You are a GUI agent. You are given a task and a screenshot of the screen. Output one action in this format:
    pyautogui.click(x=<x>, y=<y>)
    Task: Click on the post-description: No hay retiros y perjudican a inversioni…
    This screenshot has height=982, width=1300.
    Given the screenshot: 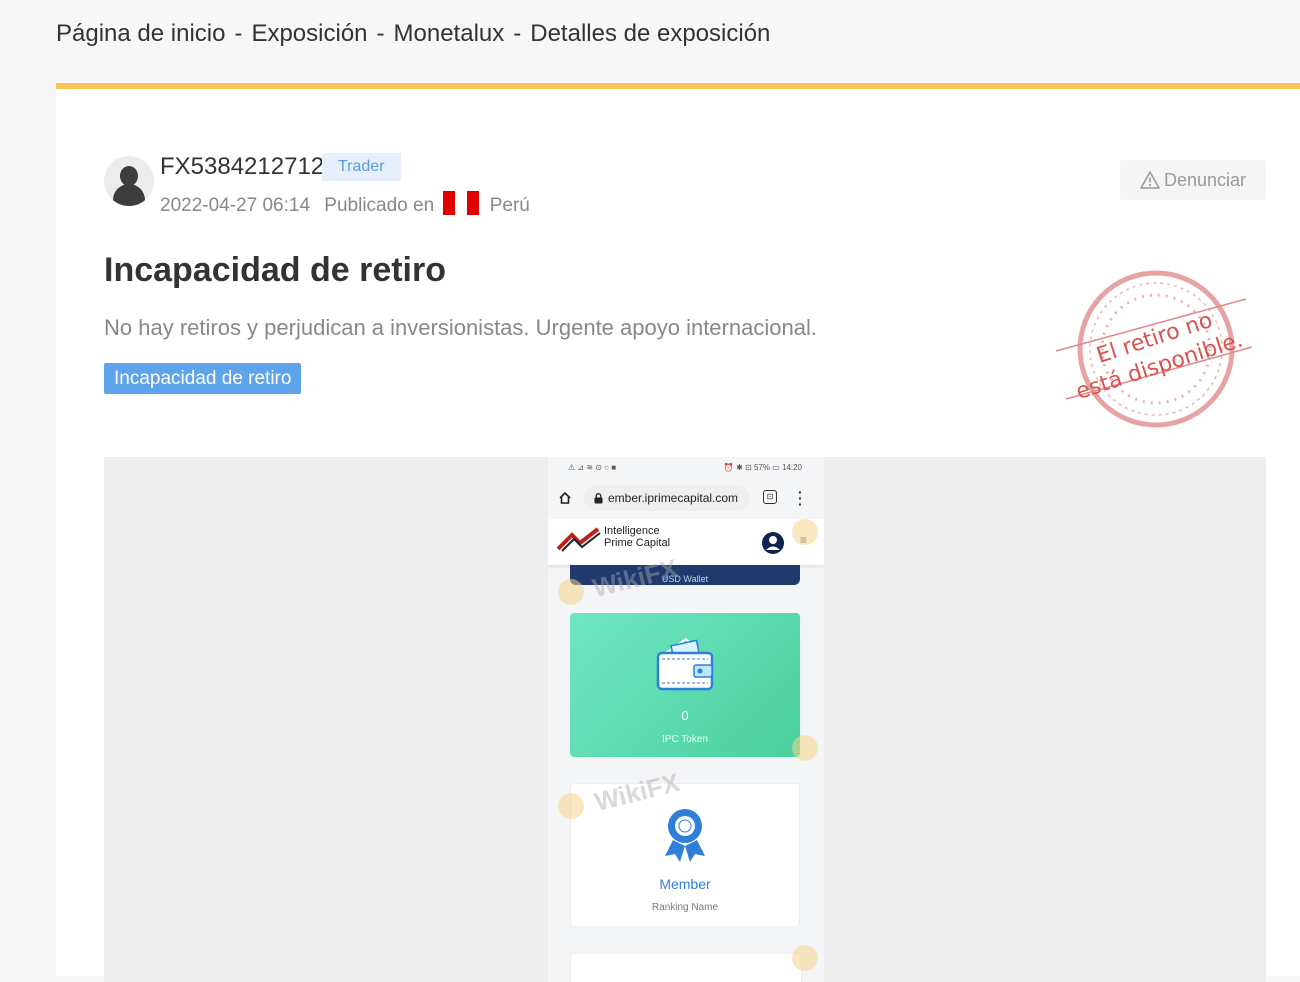 What is the action you would take?
    pyautogui.click(x=460, y=327)
    